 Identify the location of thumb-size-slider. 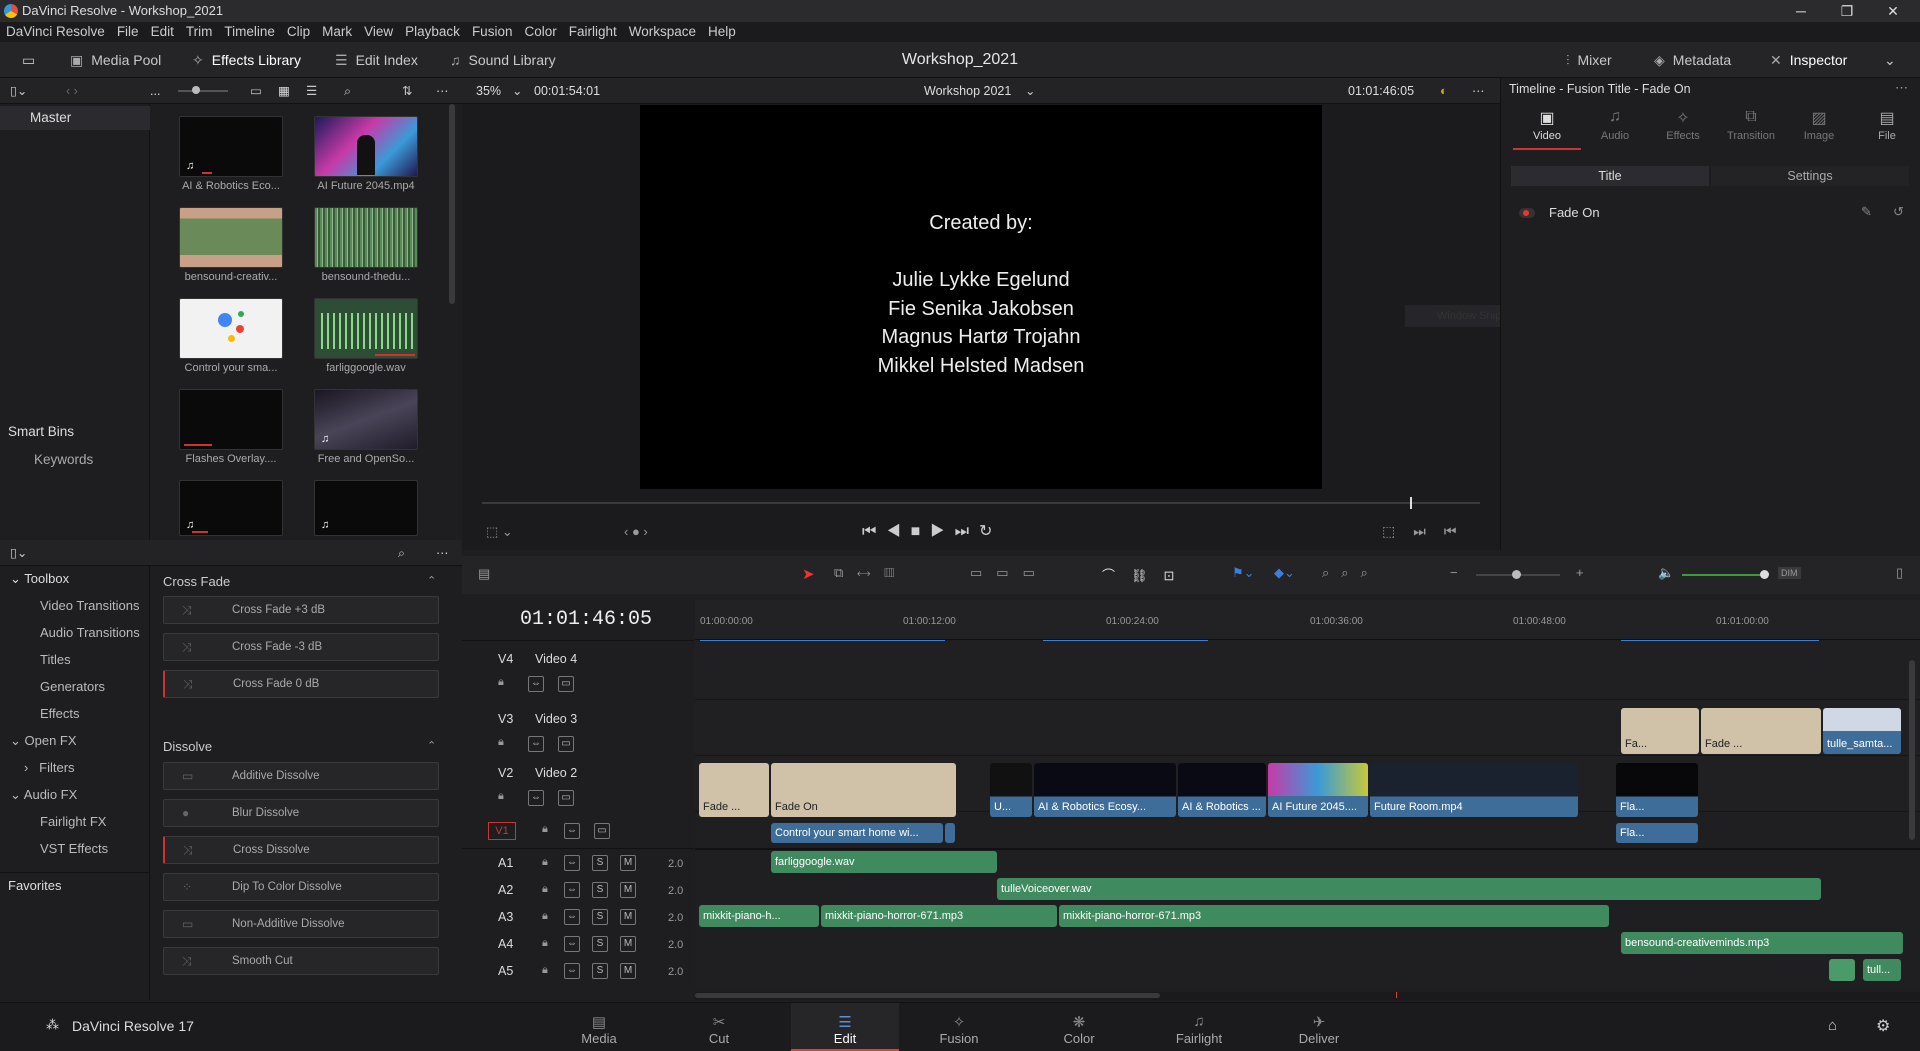
(203, 91).